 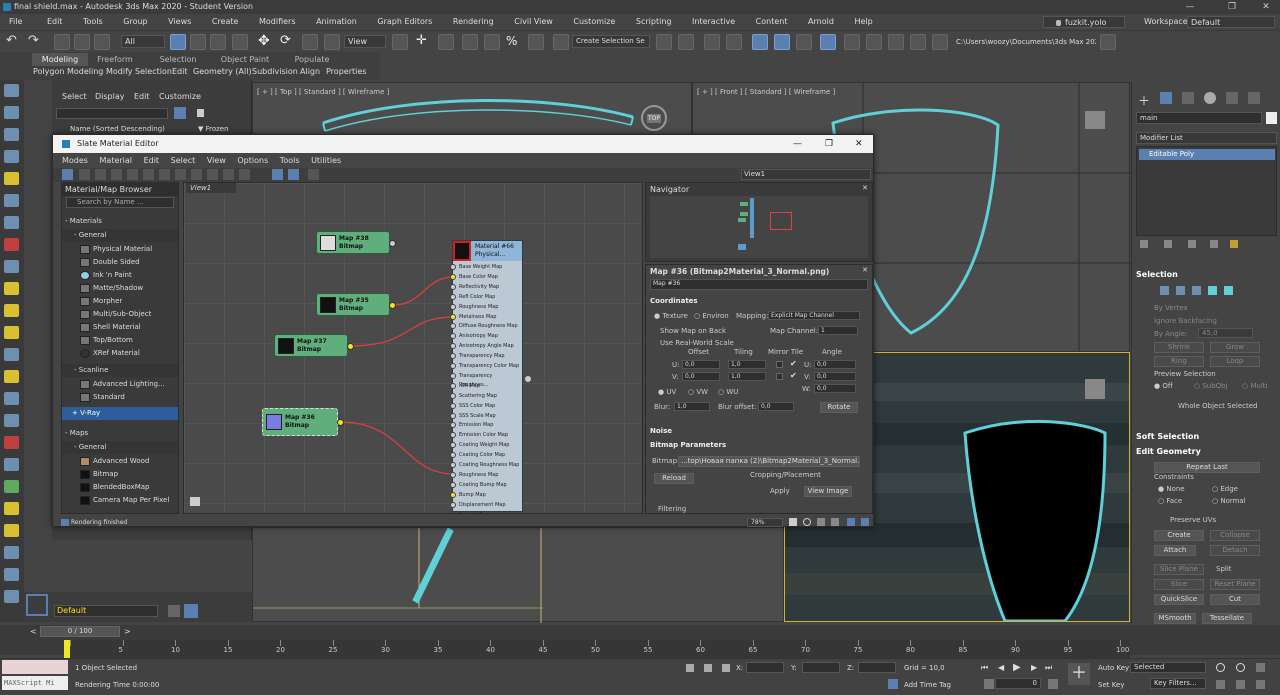 I want to click on bitmap-params-rollout: Bitmap Parameters, so click(x=688, y=445).